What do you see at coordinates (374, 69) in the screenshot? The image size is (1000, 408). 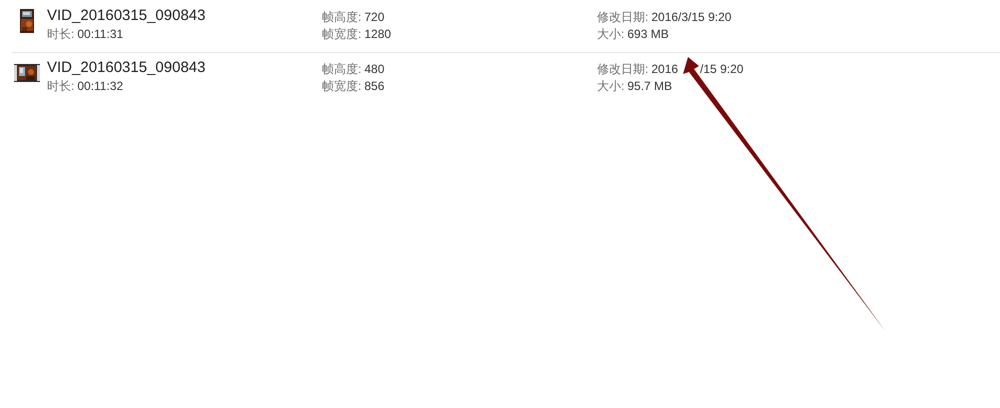 I see `detail-value: 480` at bounding box center [374, 69].